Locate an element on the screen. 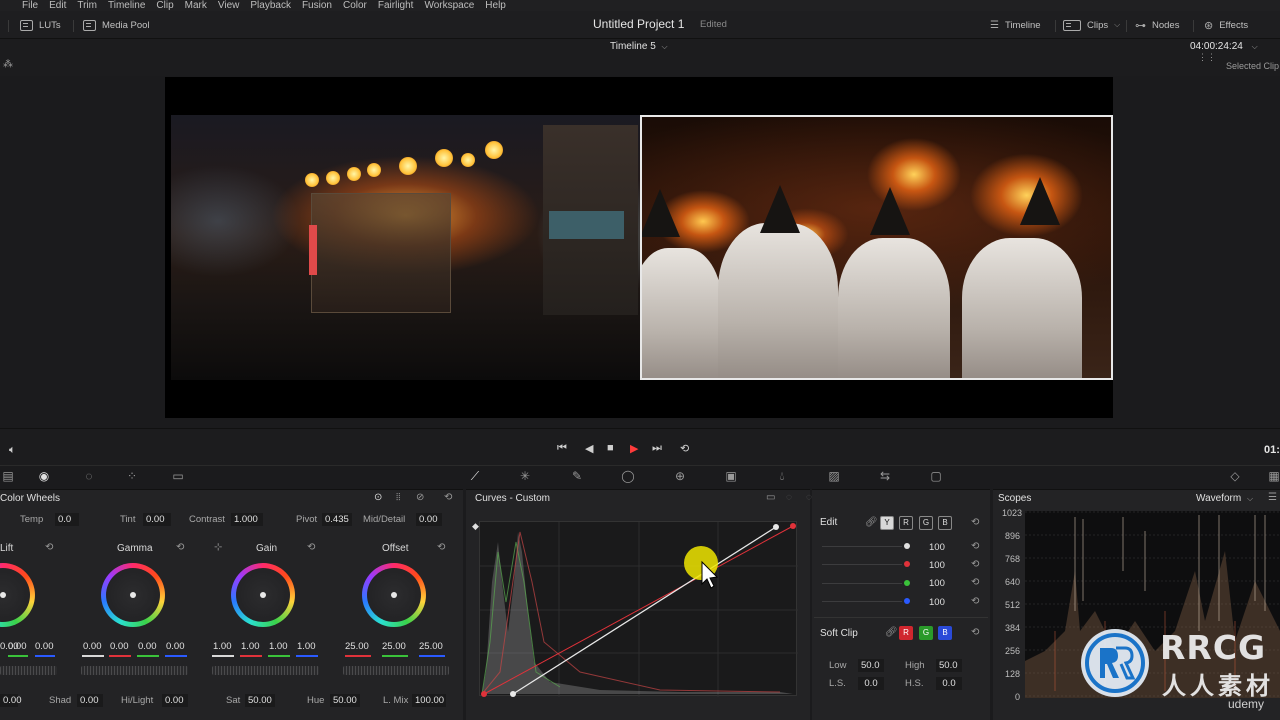  gain-wheel is located at coordinates (263, 595).